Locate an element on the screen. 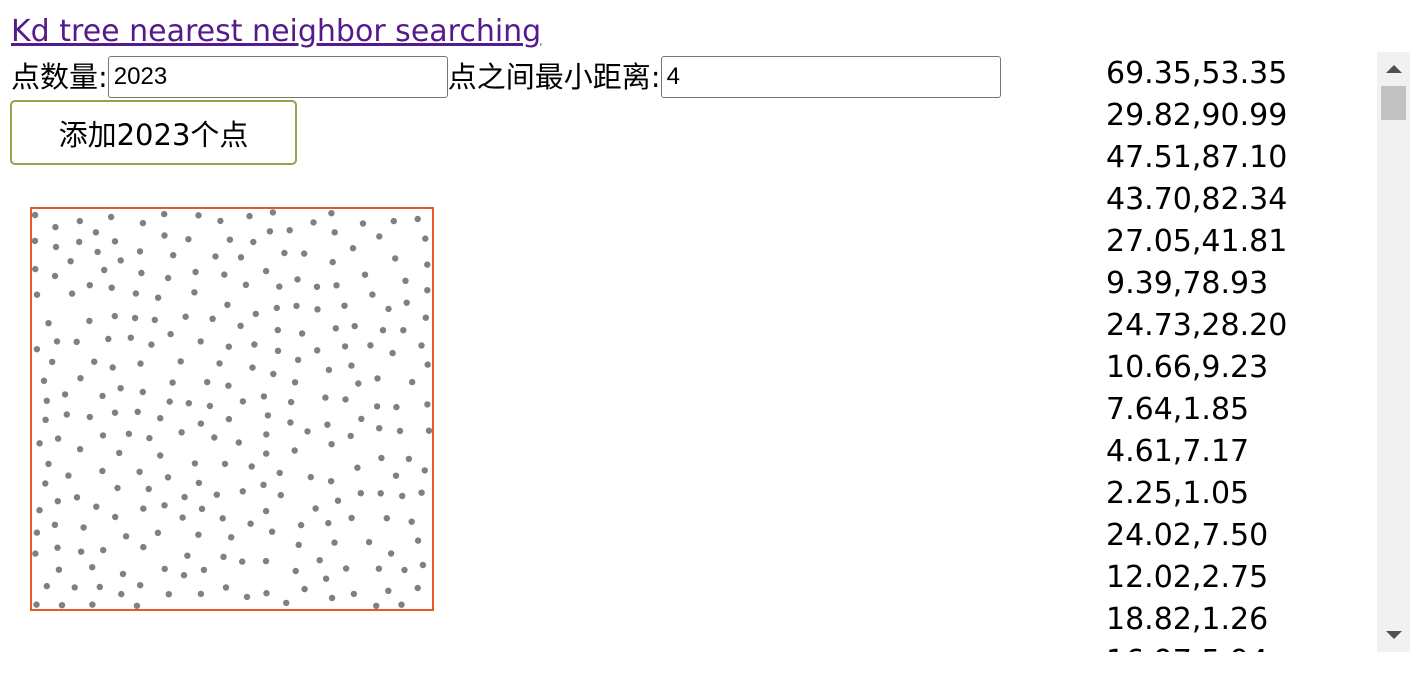 The image size is (1427, 673). scroll-up-button is located at coordinates (1393, 69).